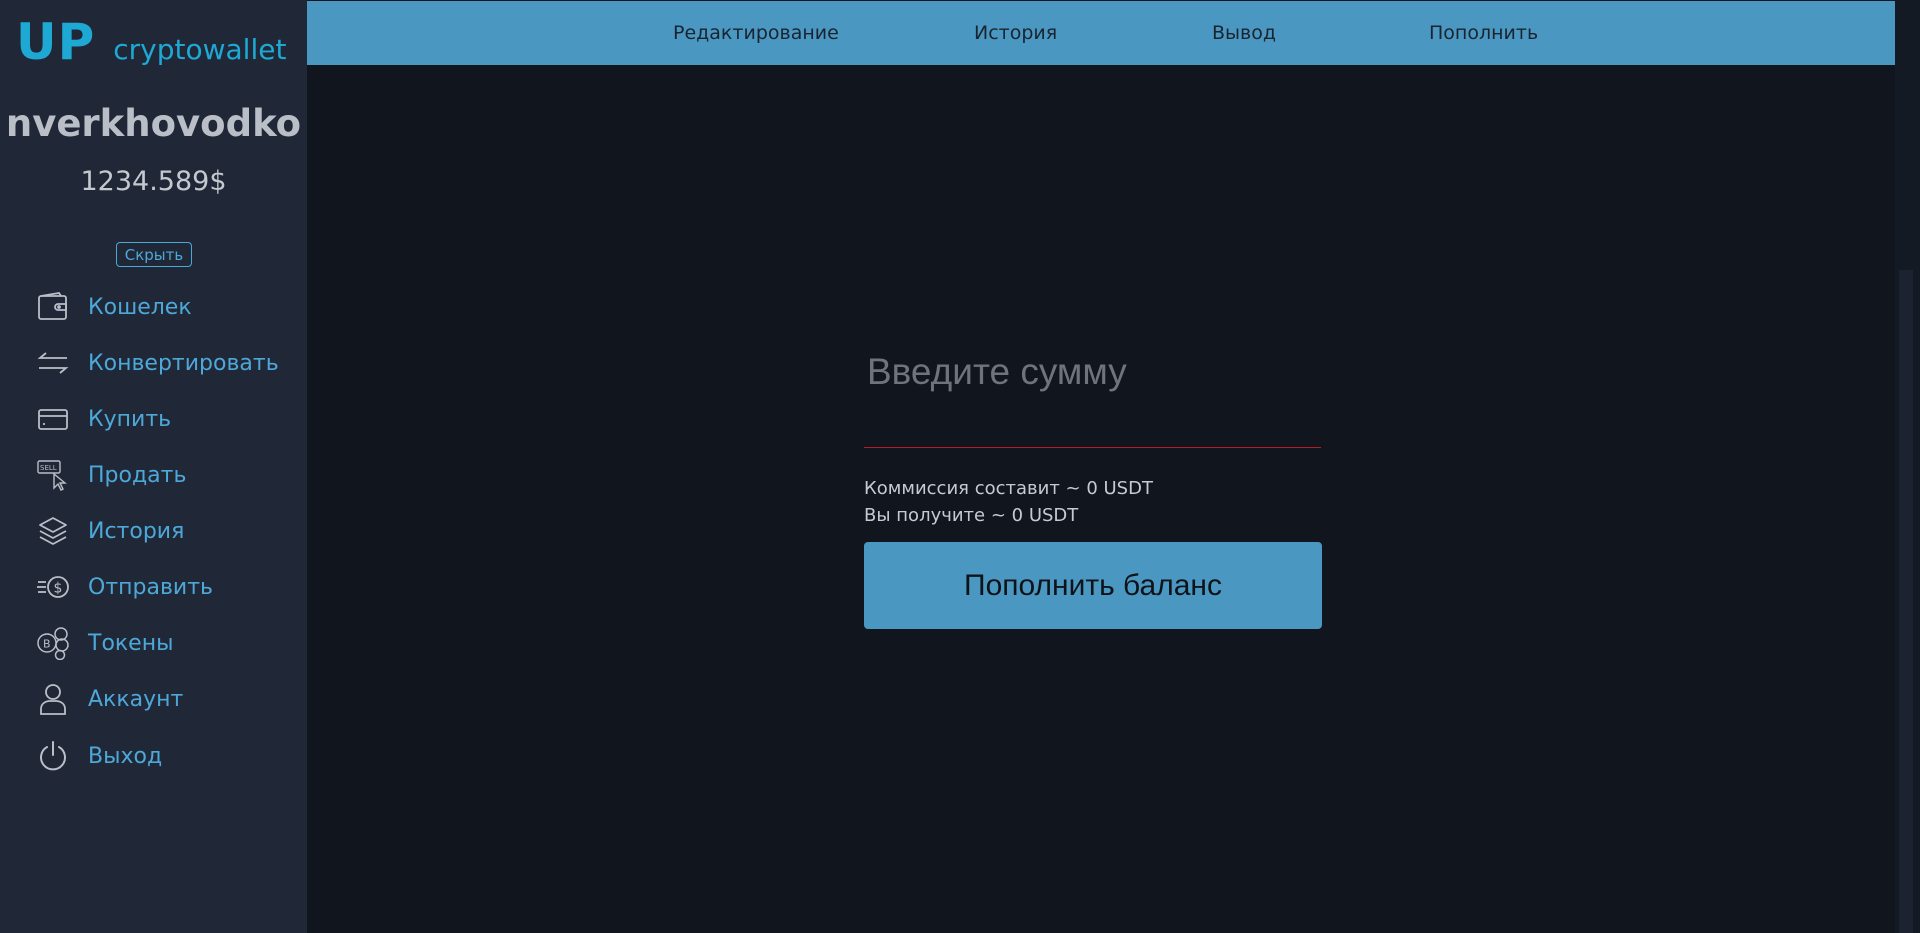 This screenshot has width=1920, height=933. Describe the element at coordinates (136, 699) in the screenshot. I see `sidebar-item-label: Аккаунт` at that location.